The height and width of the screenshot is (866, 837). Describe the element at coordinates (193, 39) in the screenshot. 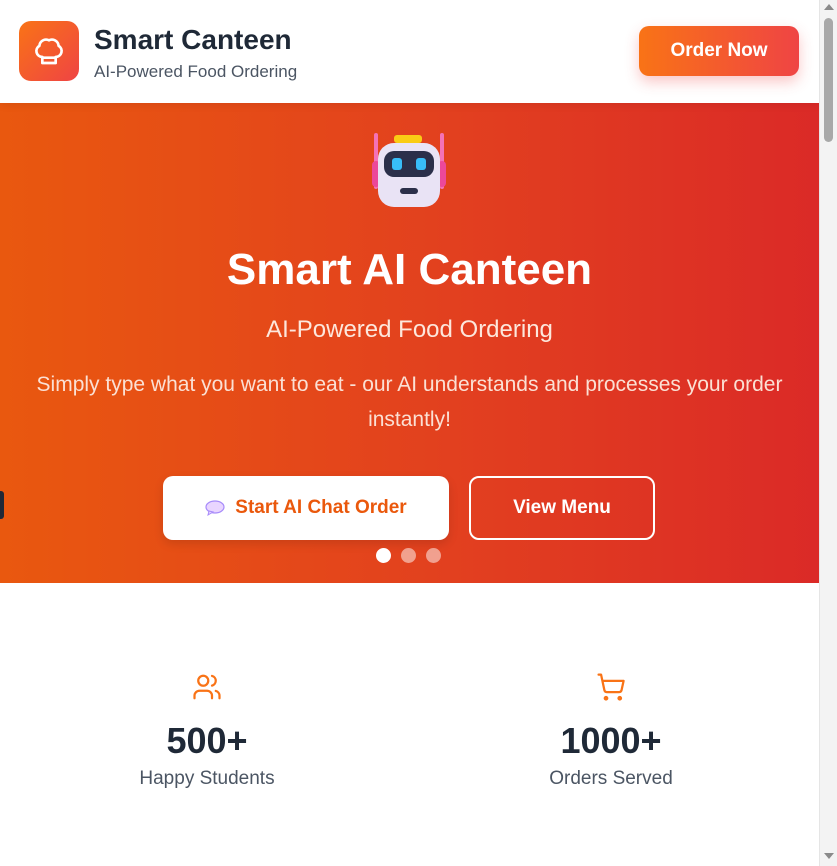

I see `brand-title: Smart Canteen` at that location.